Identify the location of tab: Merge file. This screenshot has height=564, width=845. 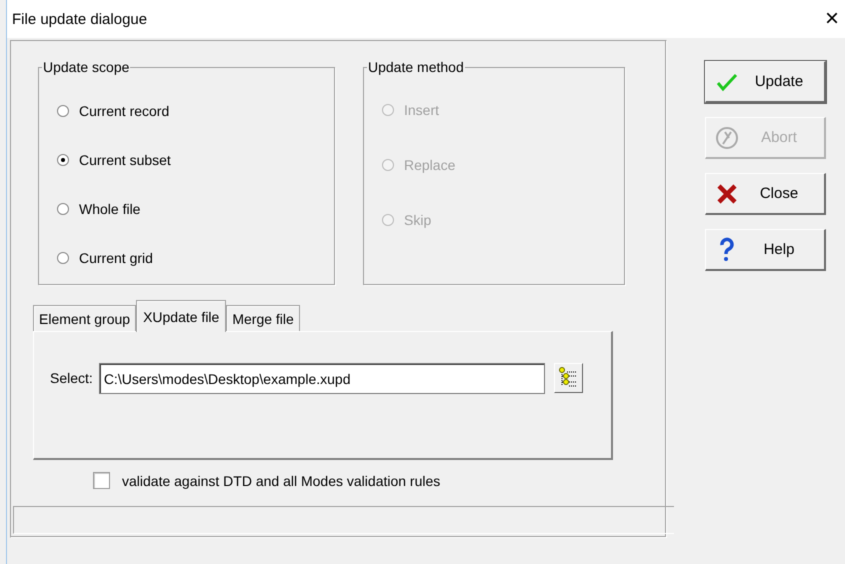
(263, 318).